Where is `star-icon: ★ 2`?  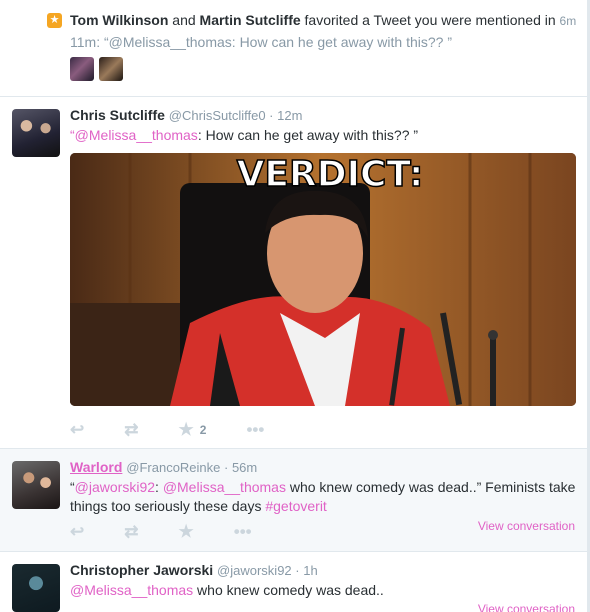
star-icon: ★ 2 is located at coordinates (193, 430).